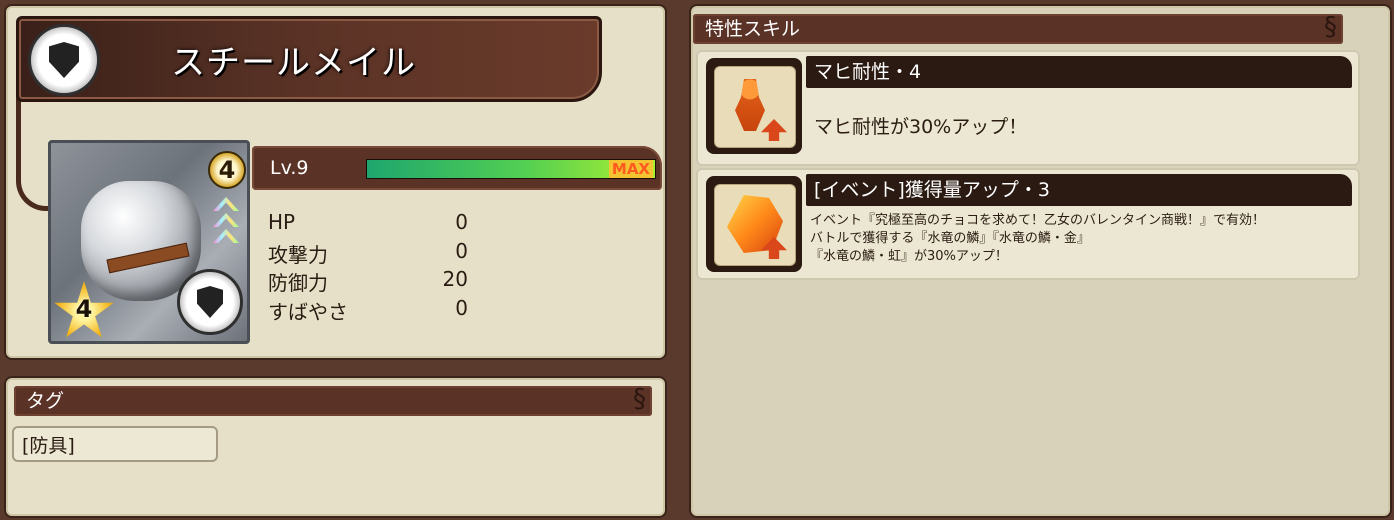 The width and height of the screenshot is (1394, 520). I want to click on item-card: 4 4, so click(149, 242).